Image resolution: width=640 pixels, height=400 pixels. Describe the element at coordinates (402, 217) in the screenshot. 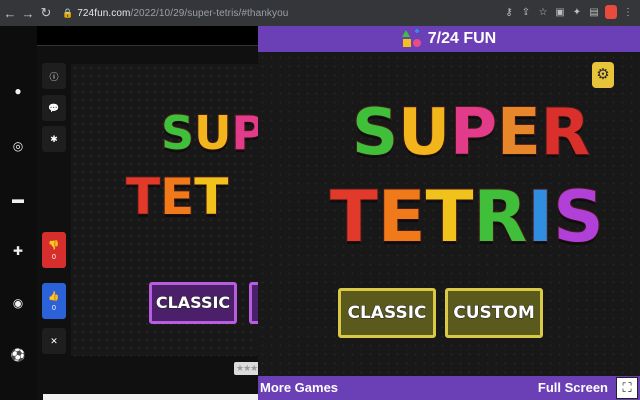

I see `title-tetris-letter-1: E` at that location.